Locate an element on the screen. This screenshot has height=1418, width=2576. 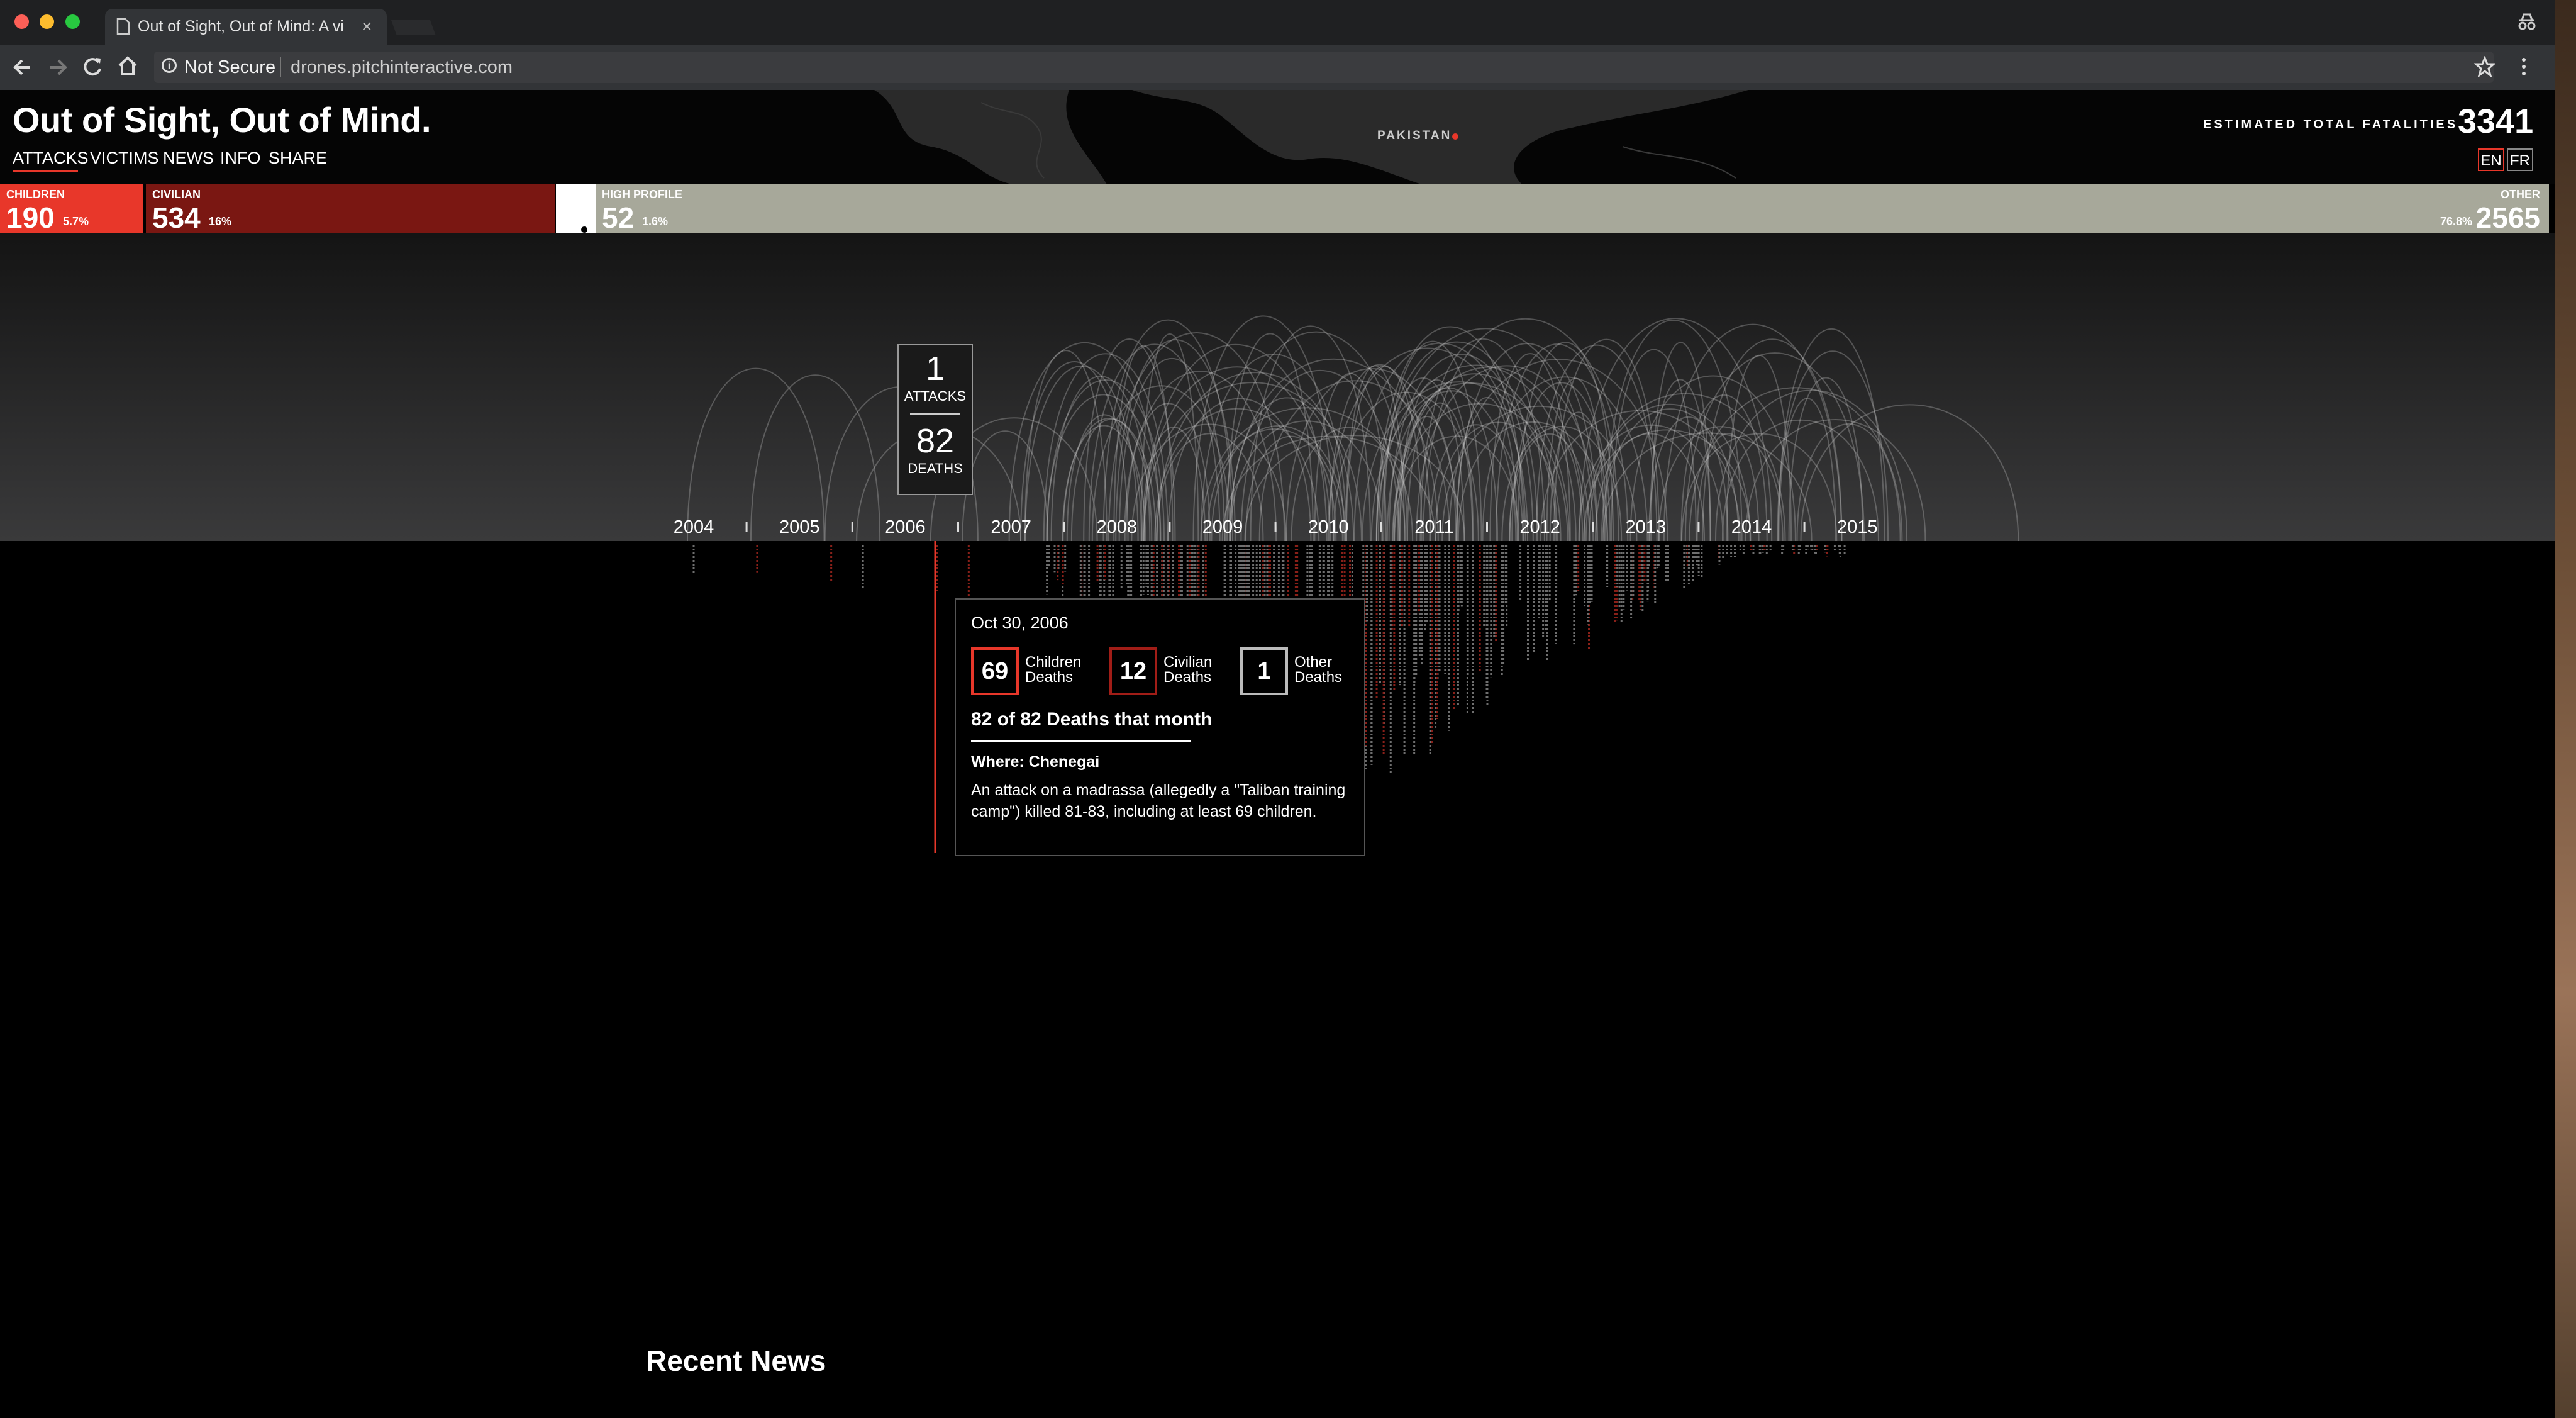
year-label: 2012 is located at coordinates (1539, 527).